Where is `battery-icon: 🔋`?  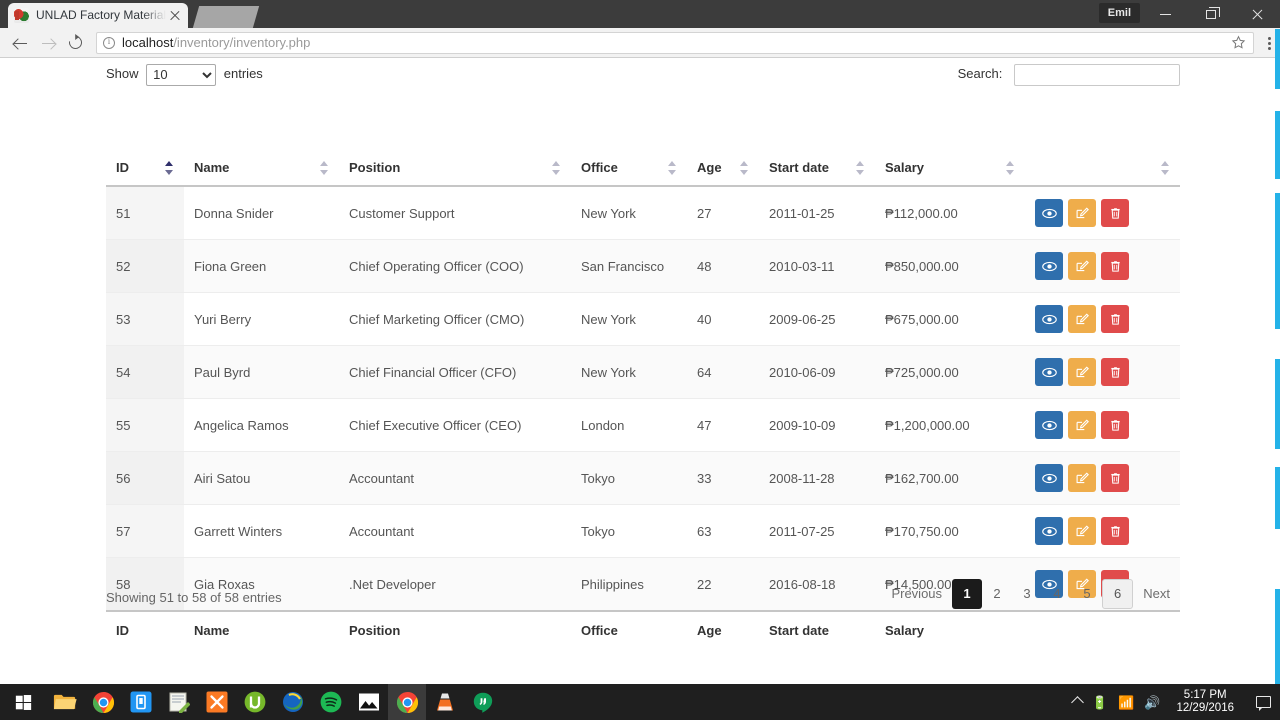 battery-icon: 🔋 is located at coordinates (1100, 702).